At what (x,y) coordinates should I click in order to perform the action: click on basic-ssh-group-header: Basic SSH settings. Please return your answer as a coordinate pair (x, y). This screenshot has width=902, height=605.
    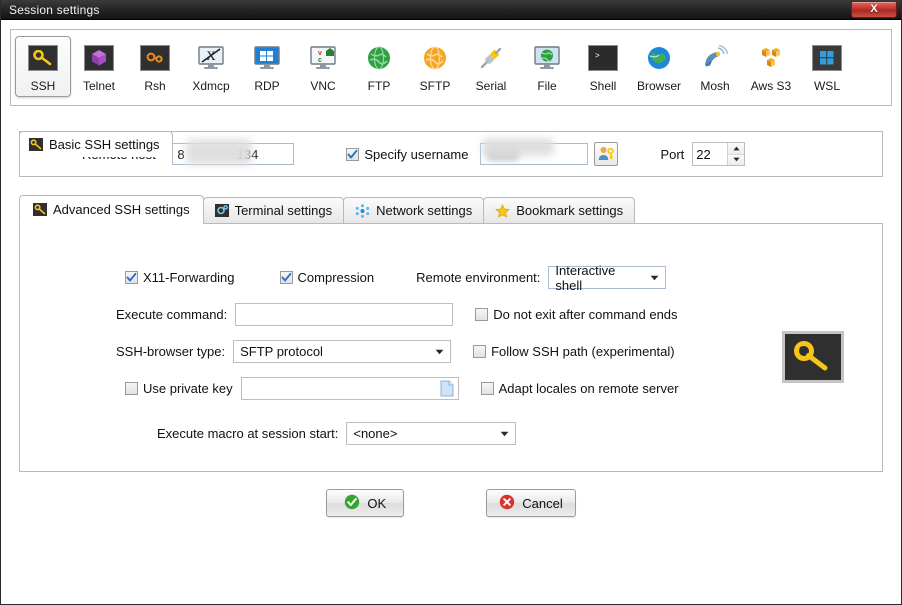
    Looking at the image, I should click on (96, 144).